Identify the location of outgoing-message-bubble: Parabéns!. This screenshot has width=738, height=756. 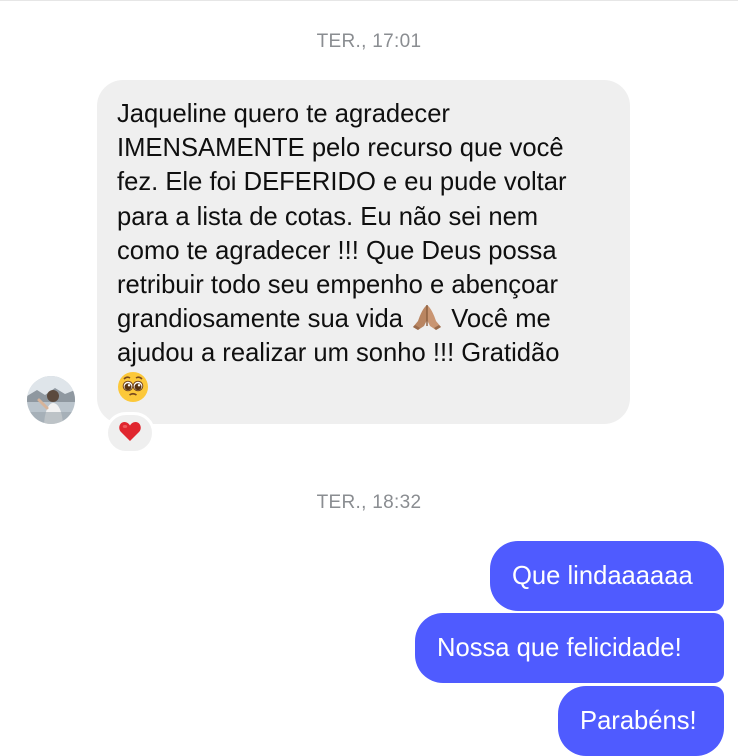
(641, 721).